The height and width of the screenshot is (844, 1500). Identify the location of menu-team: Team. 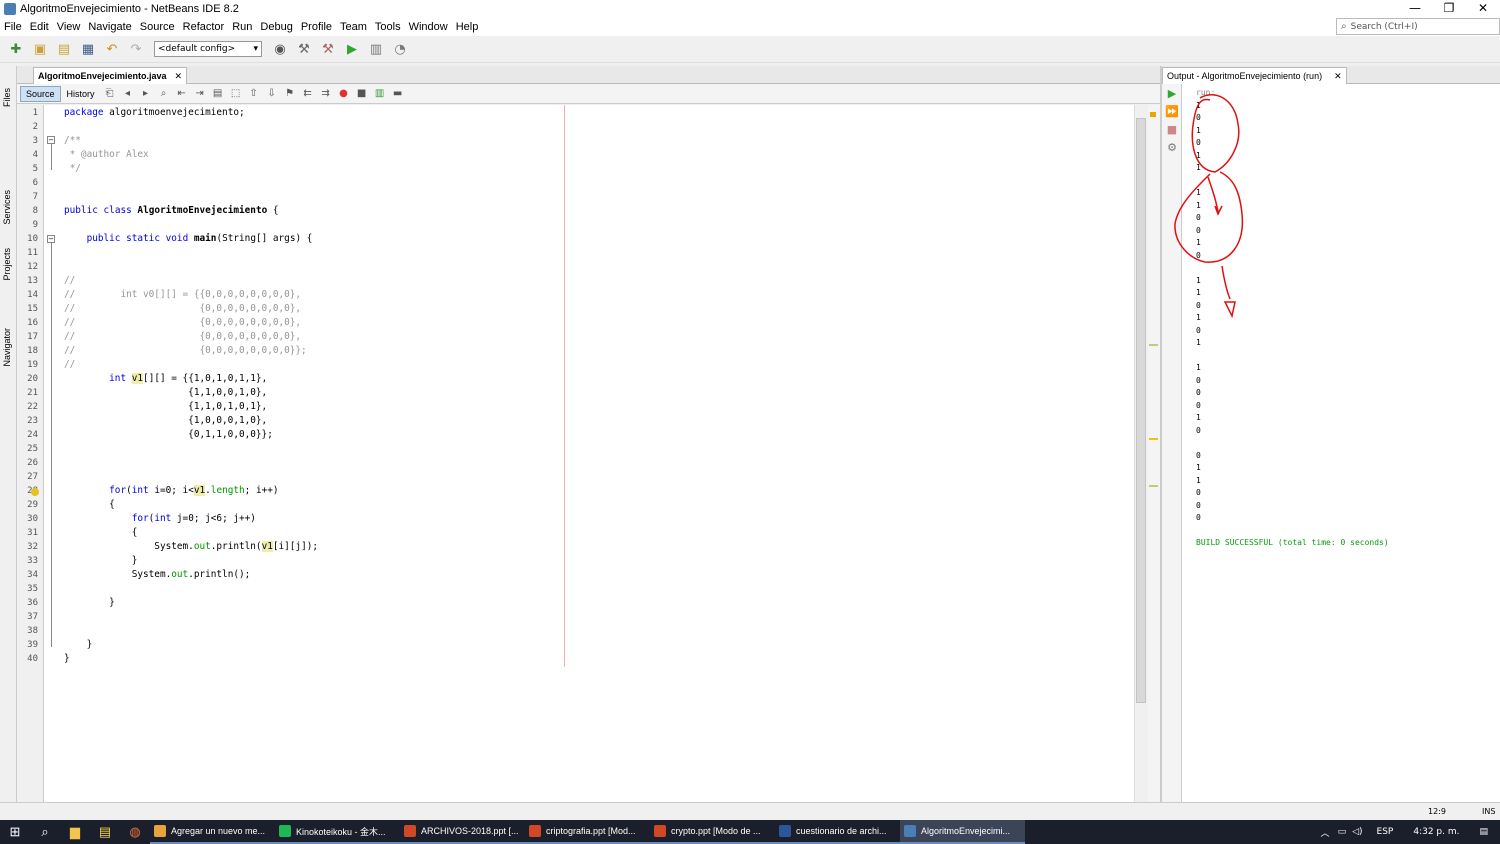
(353, 27).